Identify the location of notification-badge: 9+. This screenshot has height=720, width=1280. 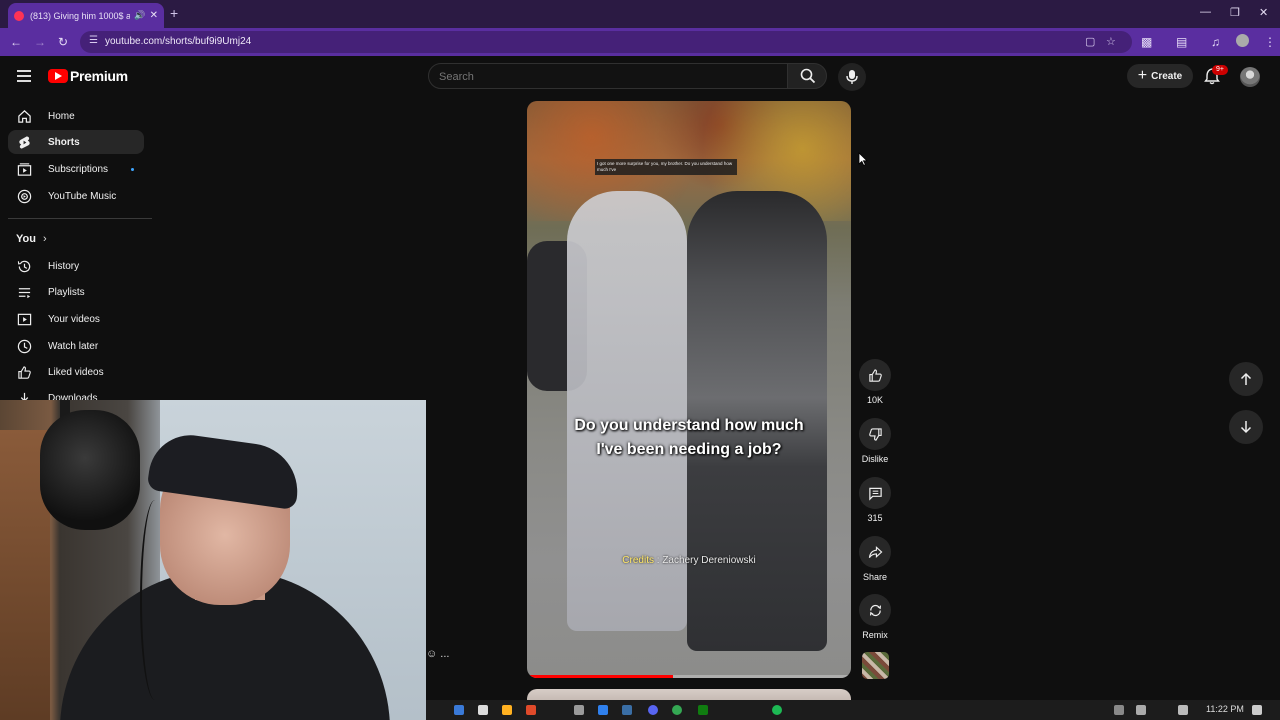
(1220, 70).